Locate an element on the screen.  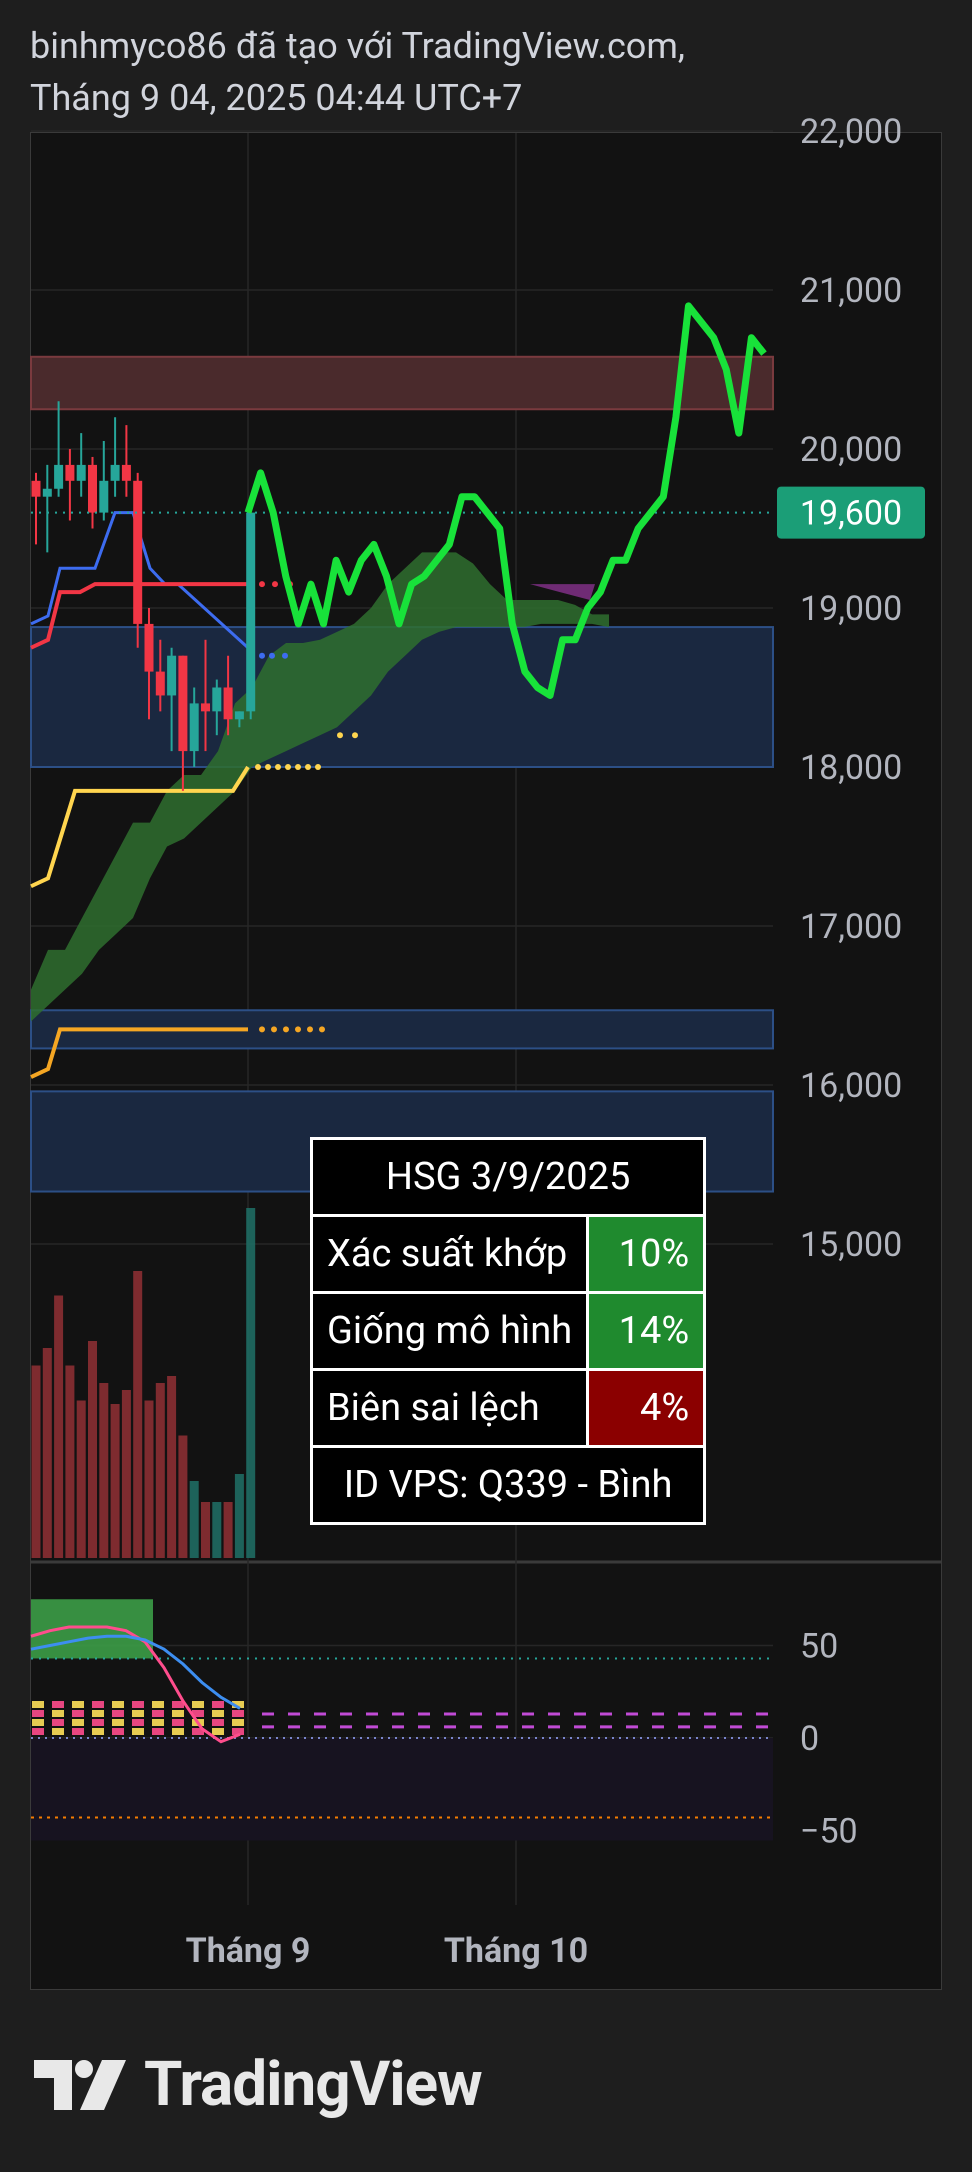
oscillator-overbought-block is located at coordinates (92, 1629).